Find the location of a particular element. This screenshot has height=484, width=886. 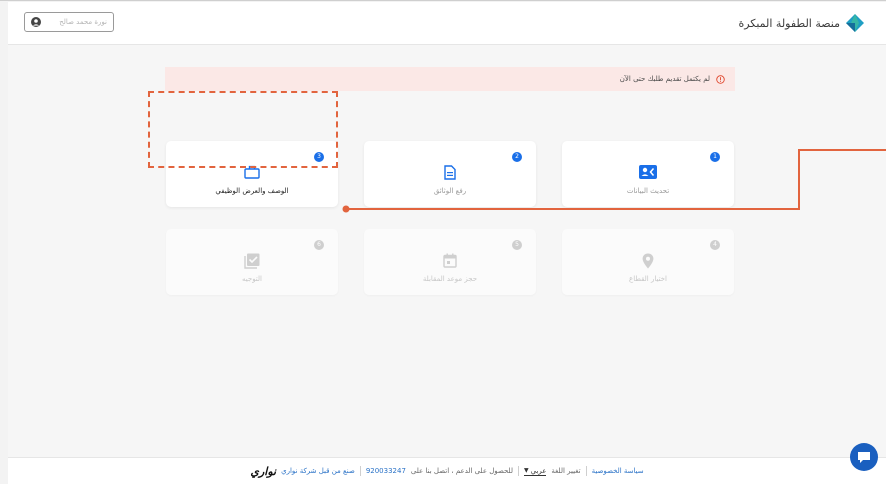

language-select: عربي ▼ is located at coordinates (535, 471).